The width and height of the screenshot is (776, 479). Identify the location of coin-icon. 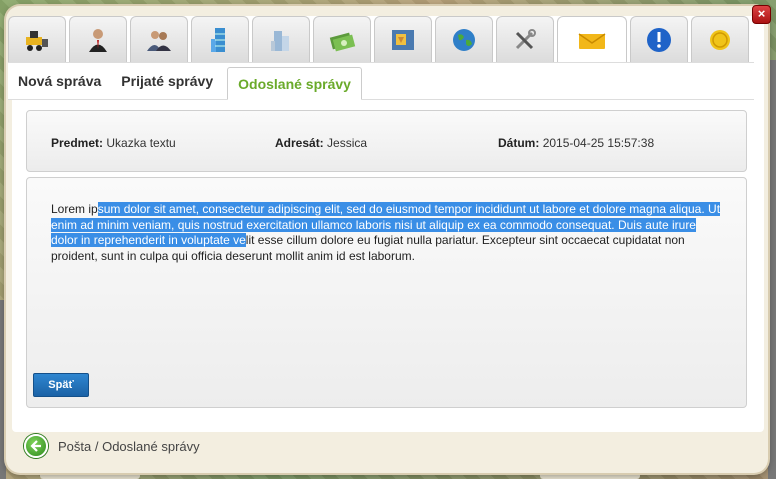
(720, 39).